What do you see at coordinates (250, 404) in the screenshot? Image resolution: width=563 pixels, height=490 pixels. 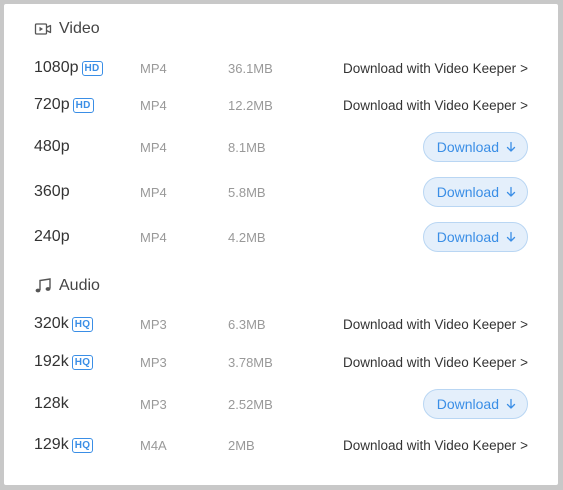 I see `file-size-label: 2.52MB` at bounding box center [250, 404].